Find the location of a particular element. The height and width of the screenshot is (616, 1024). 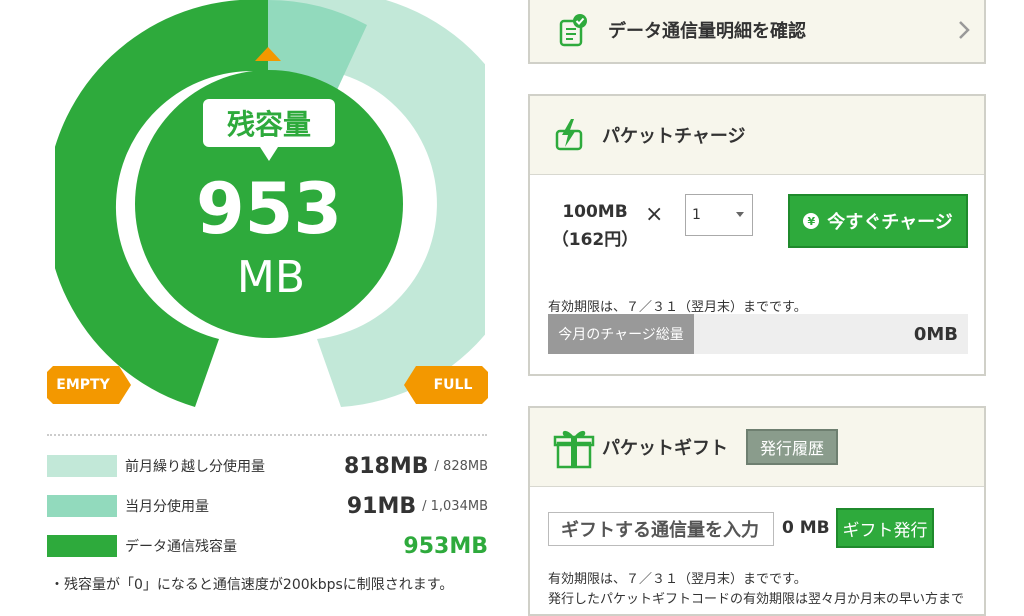

gift-validity: 有効期限は、７／３１（翌月末）までです。 is located at coordinates (677, 579).